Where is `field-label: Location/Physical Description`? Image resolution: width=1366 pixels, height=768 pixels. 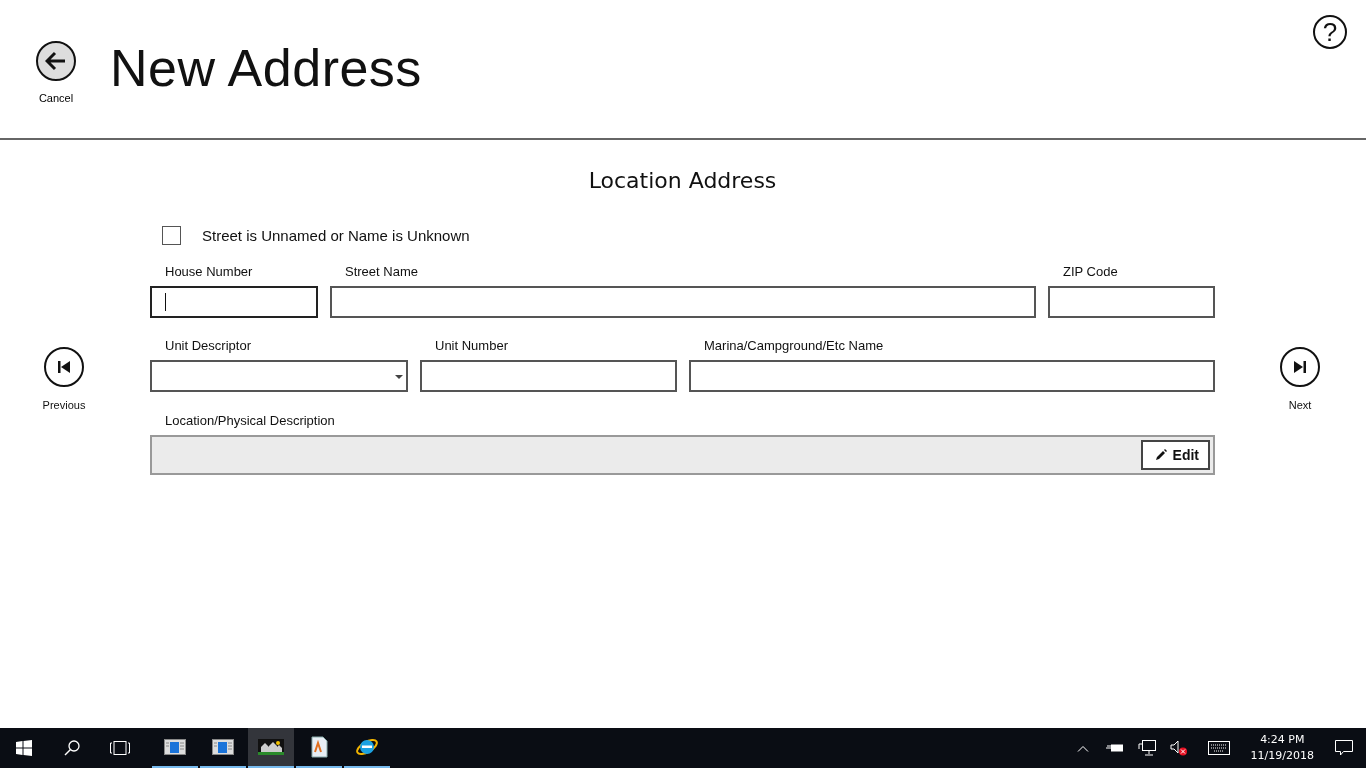
field-label: Location/Physical Description is located at coordinates (250, 420).